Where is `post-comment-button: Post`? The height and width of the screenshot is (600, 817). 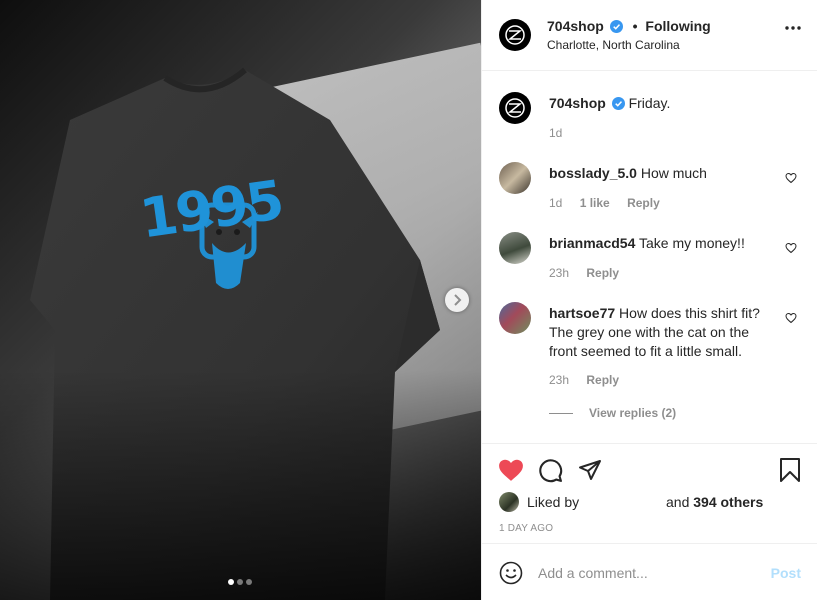
post-comment-button: Post is located at coordinates (786, 573).